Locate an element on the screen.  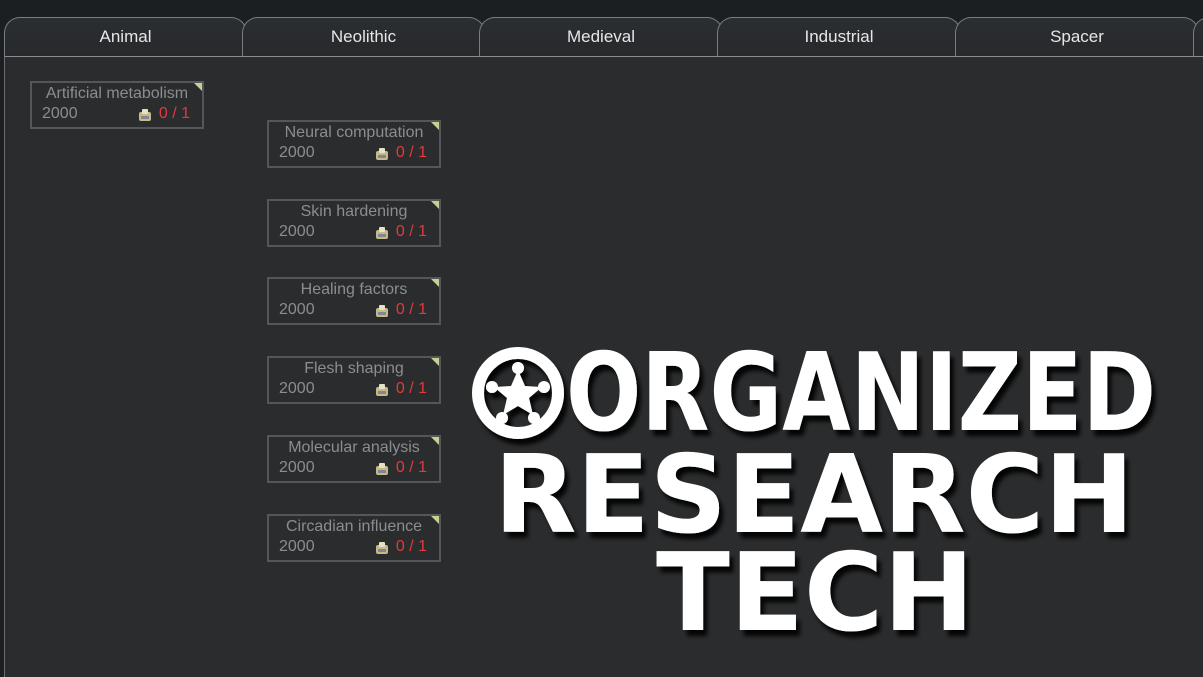
project-title: Circadian influence is located at coordinates (354, 526).